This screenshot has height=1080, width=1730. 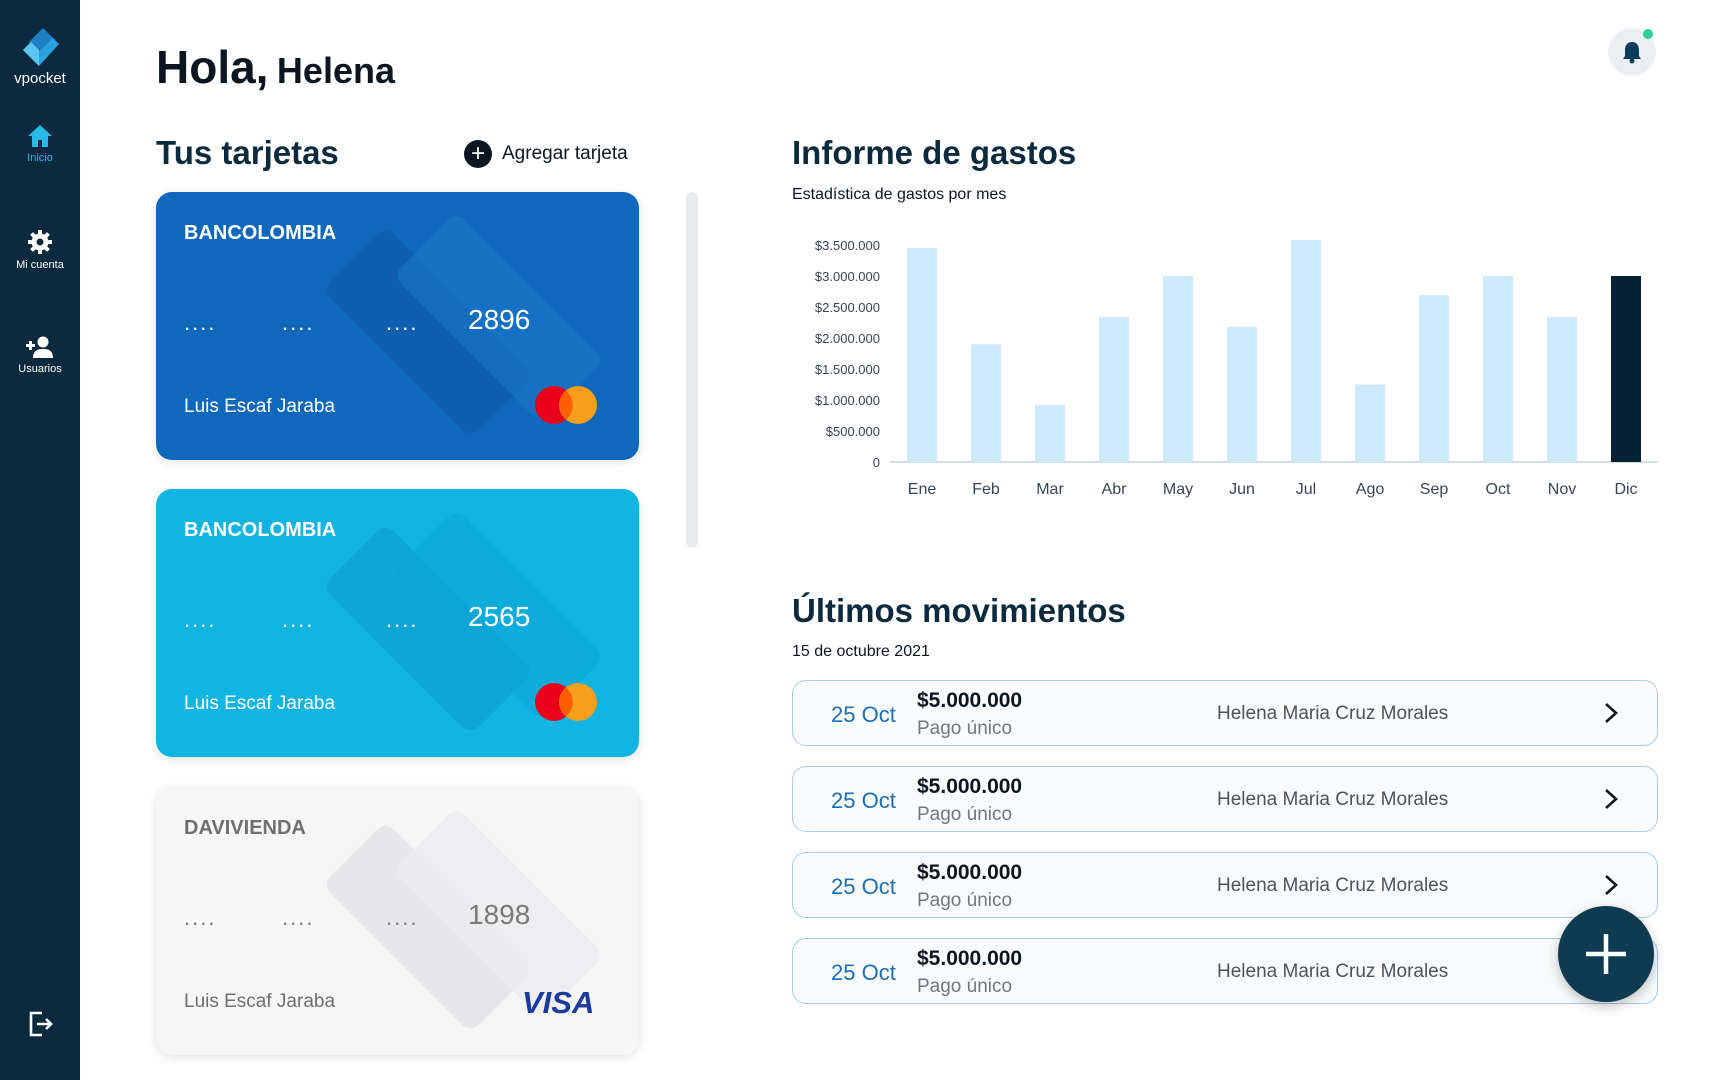 What do you see at coordinates (876, 462) in the screenshot?
I see `y-tick-label: 0` at bounding box center [876, 462].